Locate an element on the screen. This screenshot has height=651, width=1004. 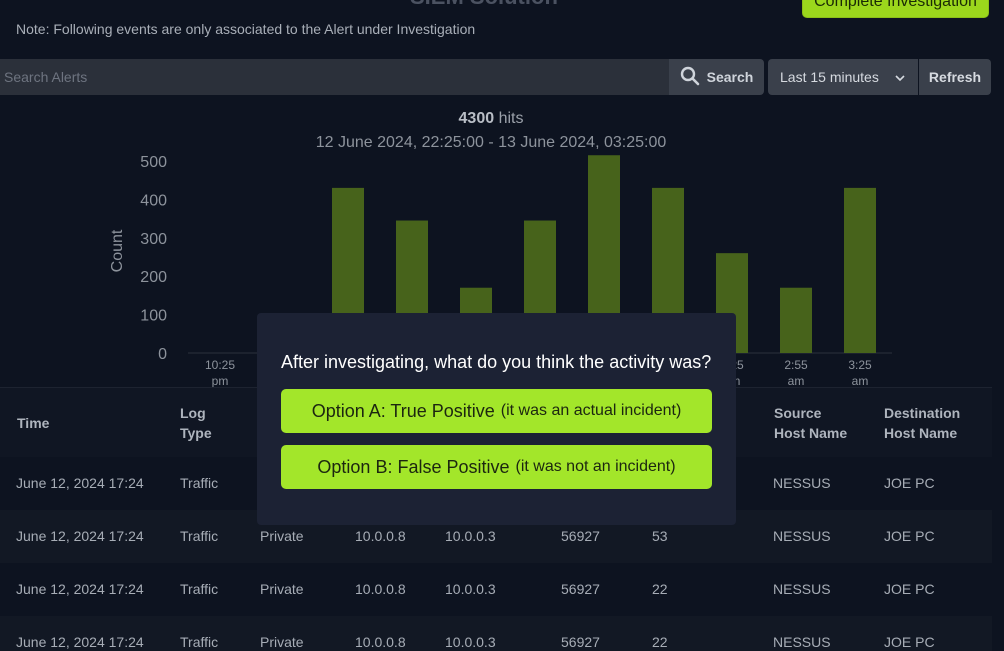
complete-investigation-button: Complete Investigation is located at coordinates (895, 9).